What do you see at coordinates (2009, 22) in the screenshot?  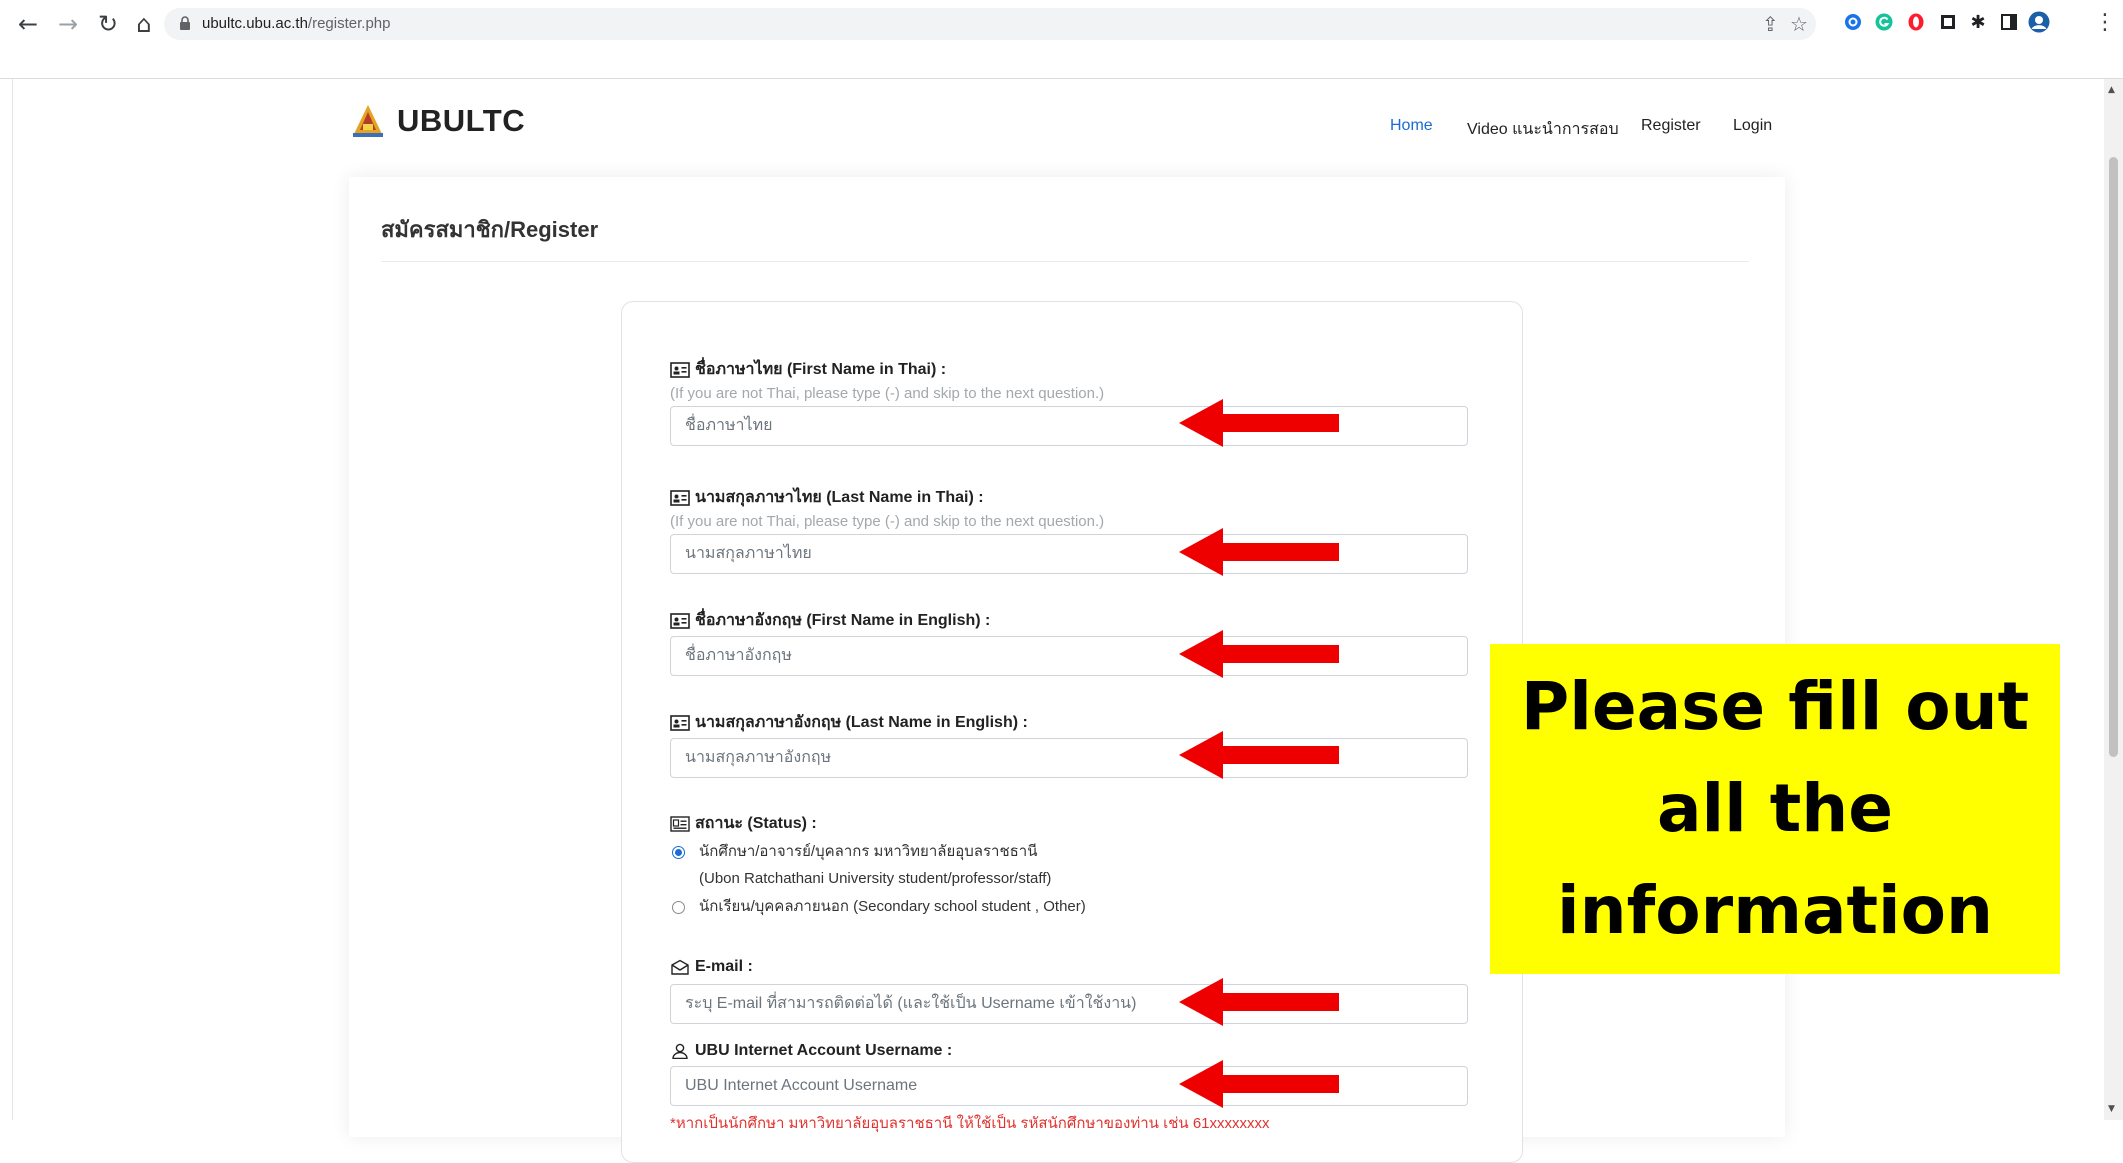 I see `side-panel-icon` at bounding box center [2009, 22].